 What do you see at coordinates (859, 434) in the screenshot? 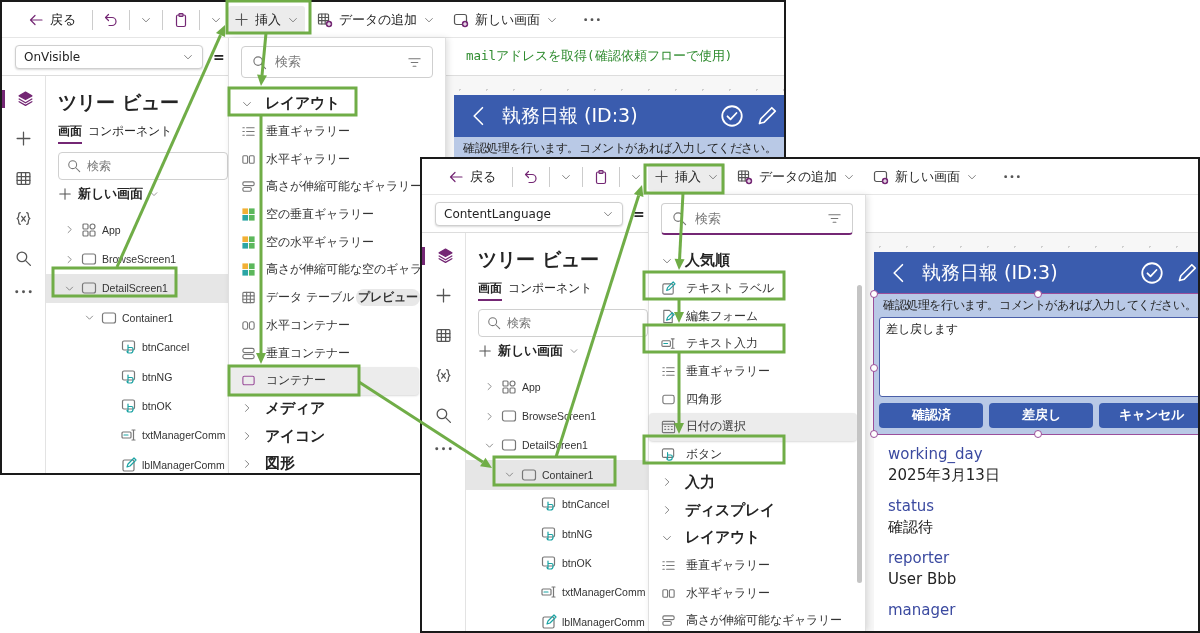
I see `scrollbar` at bounding box center [859, 434].